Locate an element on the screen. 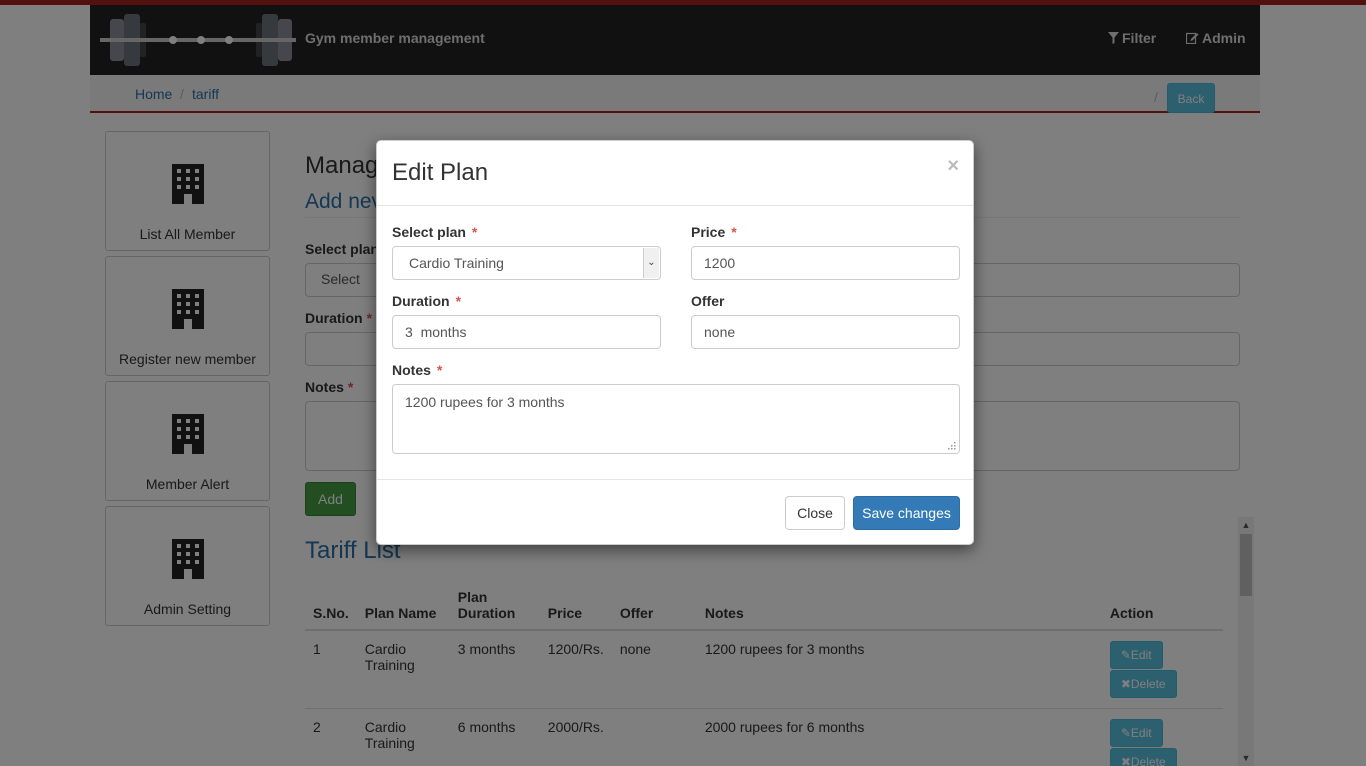  price-label: Price * is located at coordinates (714, 232).